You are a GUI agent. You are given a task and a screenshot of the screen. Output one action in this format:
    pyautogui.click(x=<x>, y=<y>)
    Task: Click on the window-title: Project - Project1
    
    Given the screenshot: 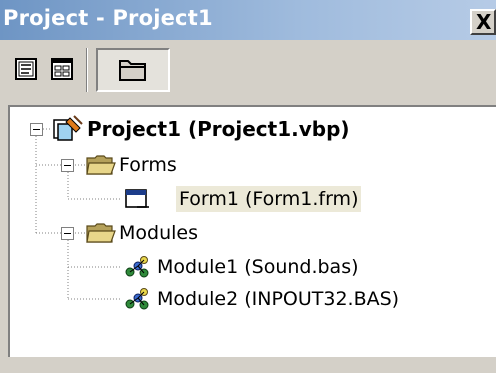 What is the action you would take?
    pyautogui.click(x=108, y=18)
    